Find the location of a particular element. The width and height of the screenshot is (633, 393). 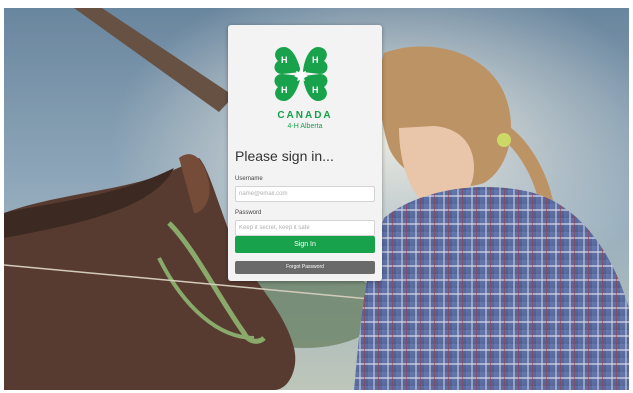

brand-region: 4-H Alberta is located at coordinates (305, 126).